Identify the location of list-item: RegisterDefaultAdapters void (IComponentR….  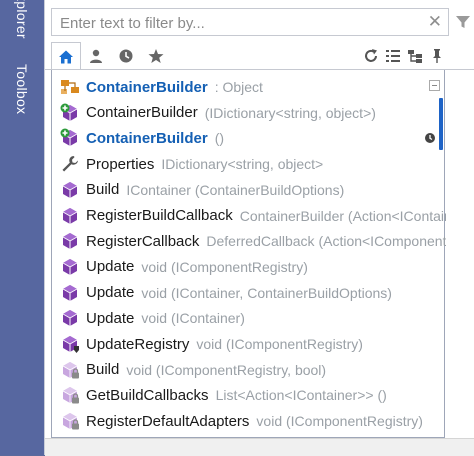
(253, 421).